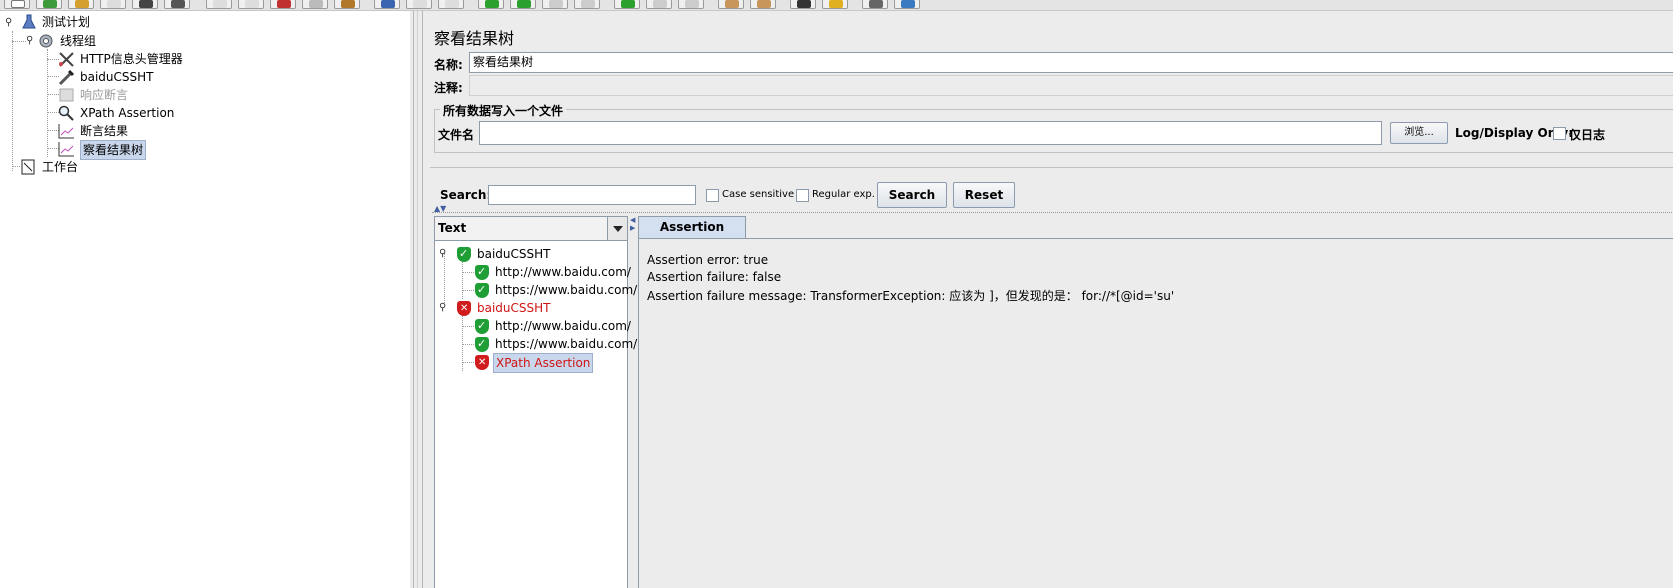 The image size is (1673, 588). Describe the element at coordinates (28, 22) in the screenshot. I see `flask-icon` at that location.